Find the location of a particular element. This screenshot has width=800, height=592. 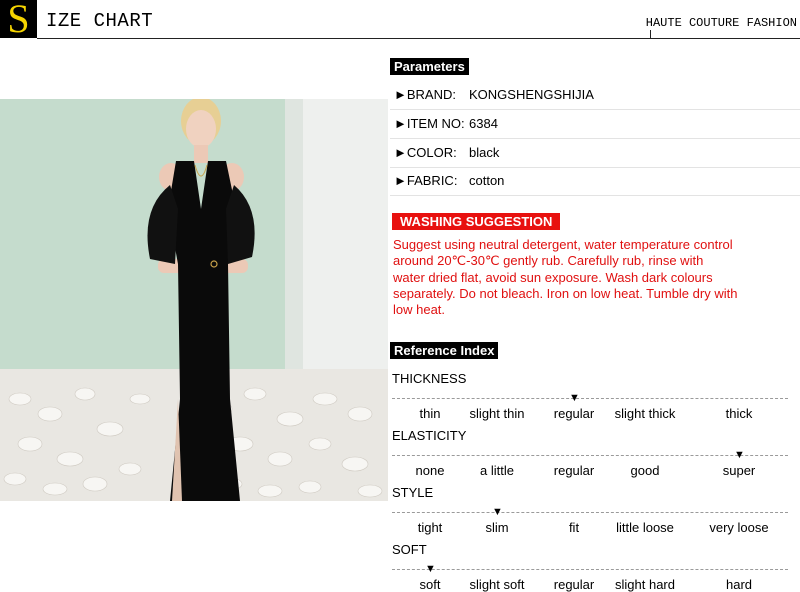

param-label: ►FABRIC: is located at coordinates (426, 180).